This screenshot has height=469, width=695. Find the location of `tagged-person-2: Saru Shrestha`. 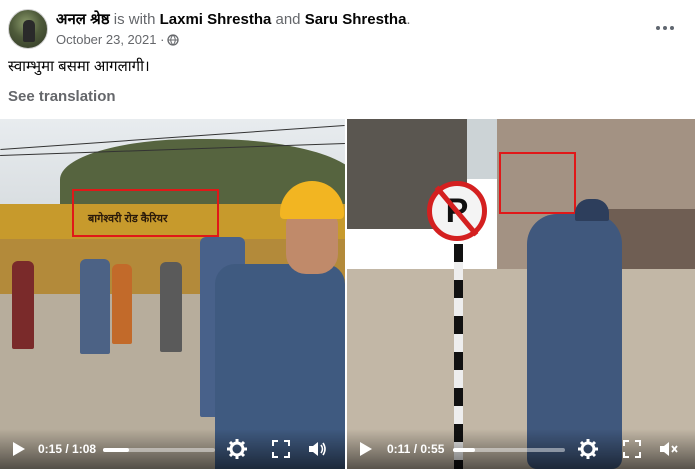

tagged-person-2: Saru Shrestha is located at coordinates (356, 19).